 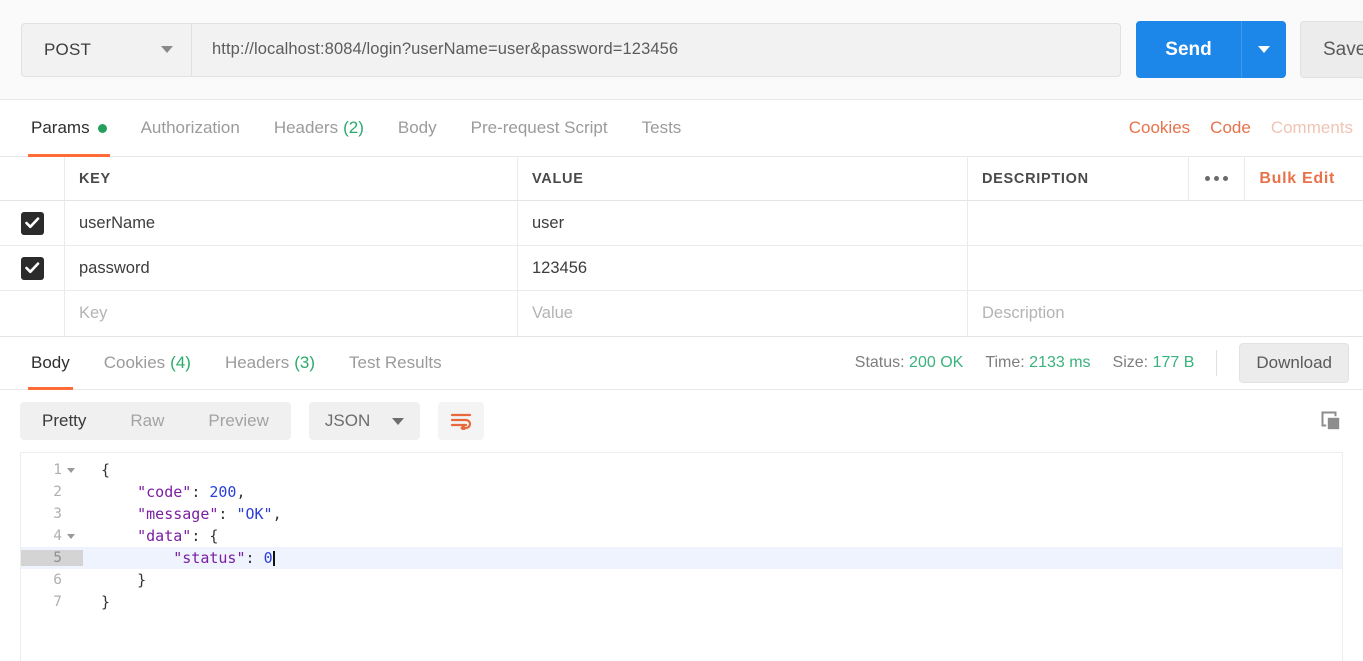 I want to click on params-table-header: KEY VALUE DESCRIPTION Bulk Edit, so click(x=681, y=179).